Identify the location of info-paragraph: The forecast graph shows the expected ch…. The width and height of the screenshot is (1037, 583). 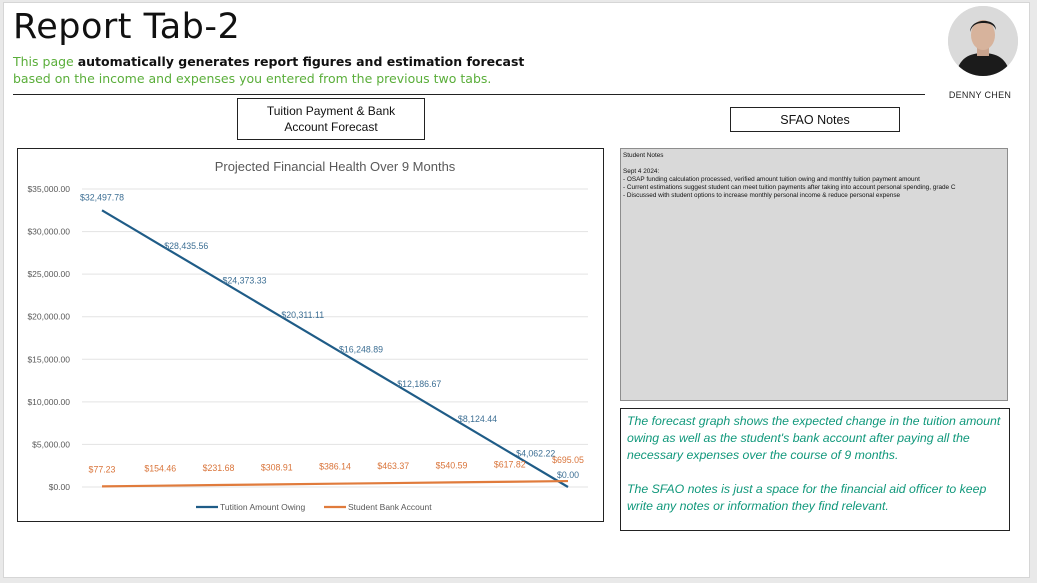
(814, 438).